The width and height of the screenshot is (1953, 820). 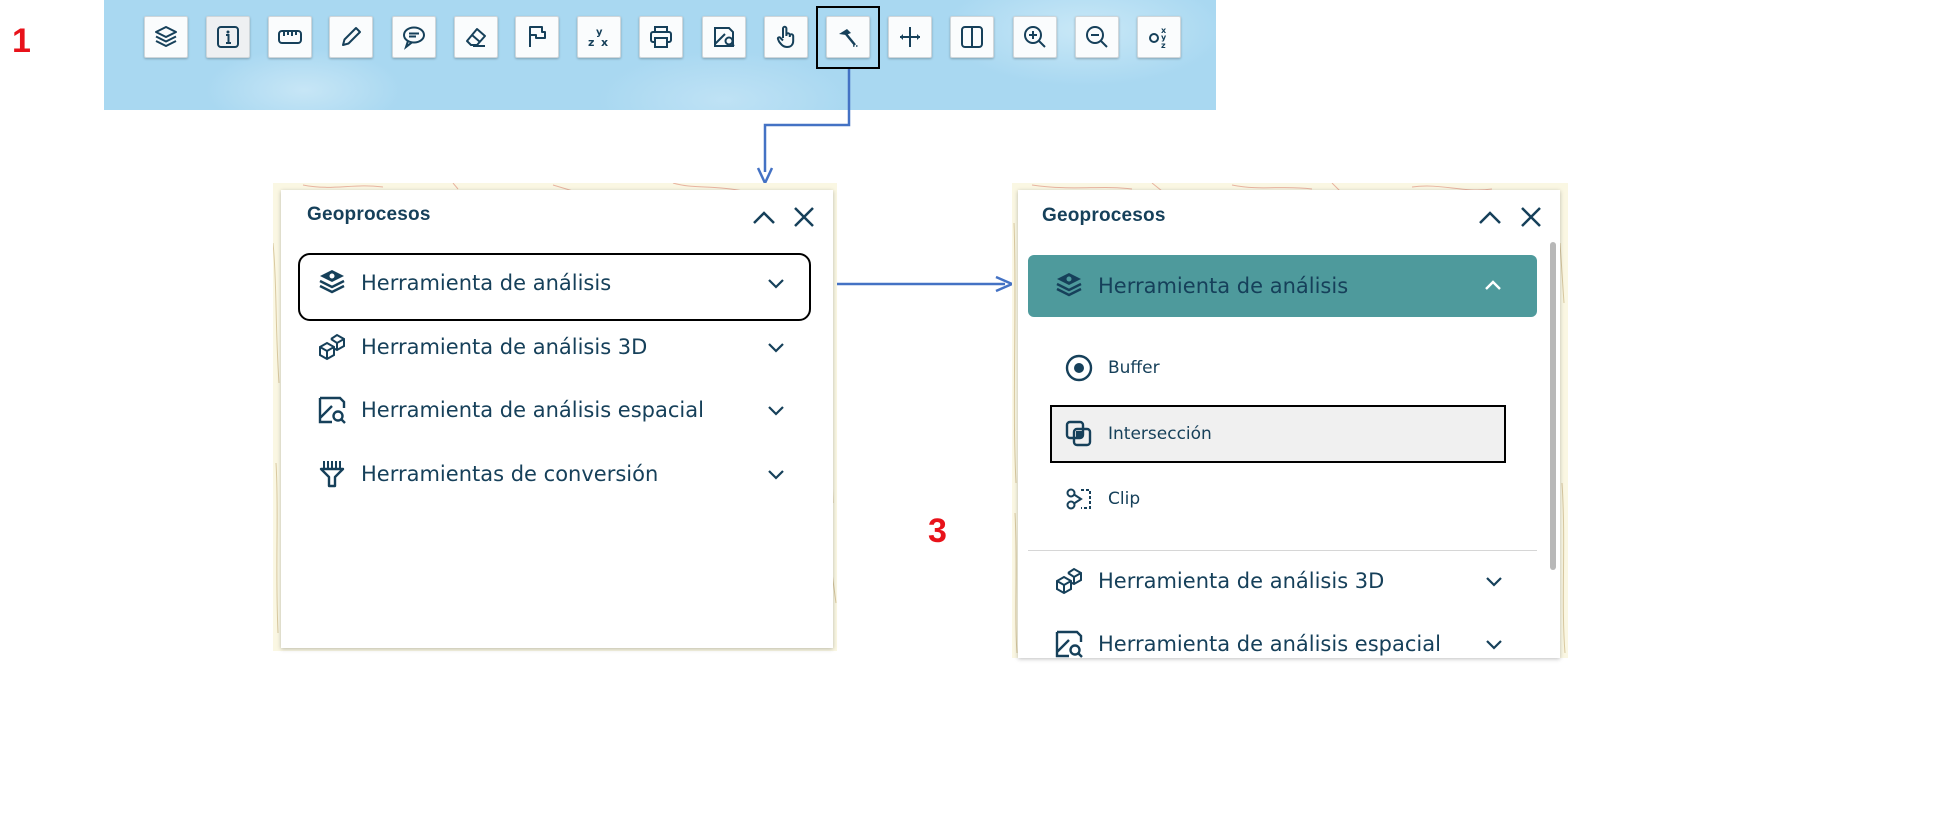 What do you see at coordinates (1078, 499) in the screenshot?
I see `clip-scissors-icon` at bounding box center [1078, 499].